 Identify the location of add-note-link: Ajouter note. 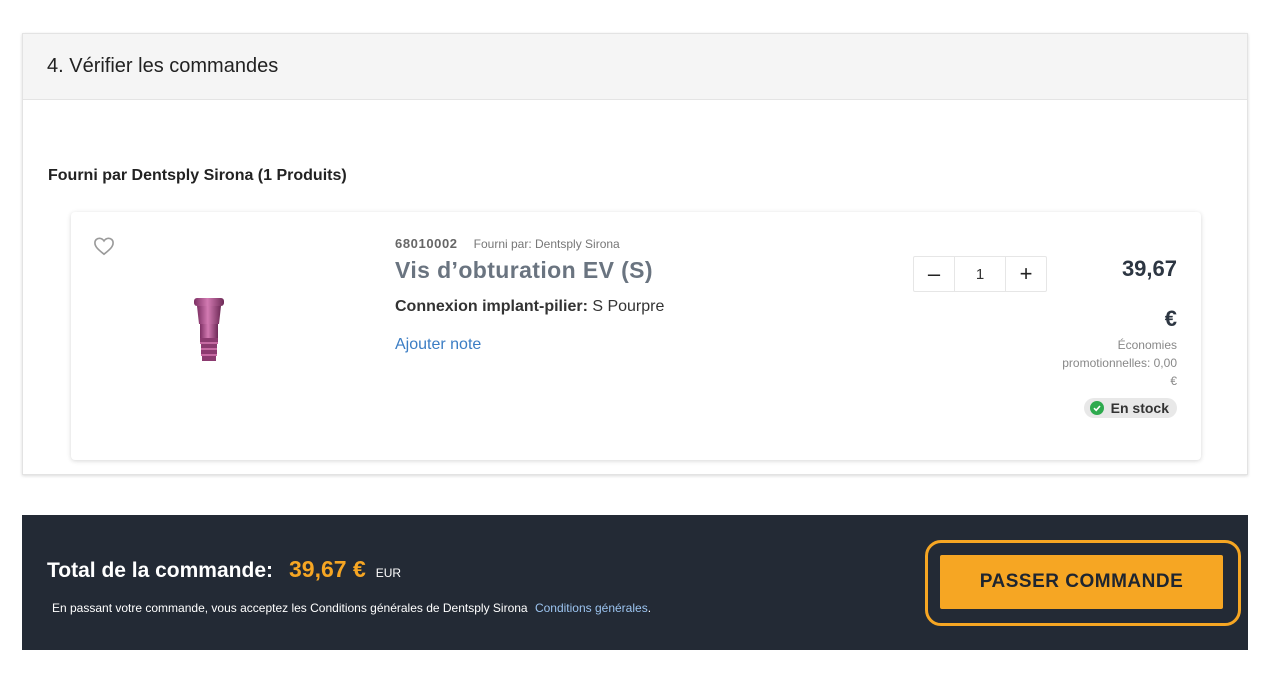
(438, 345).